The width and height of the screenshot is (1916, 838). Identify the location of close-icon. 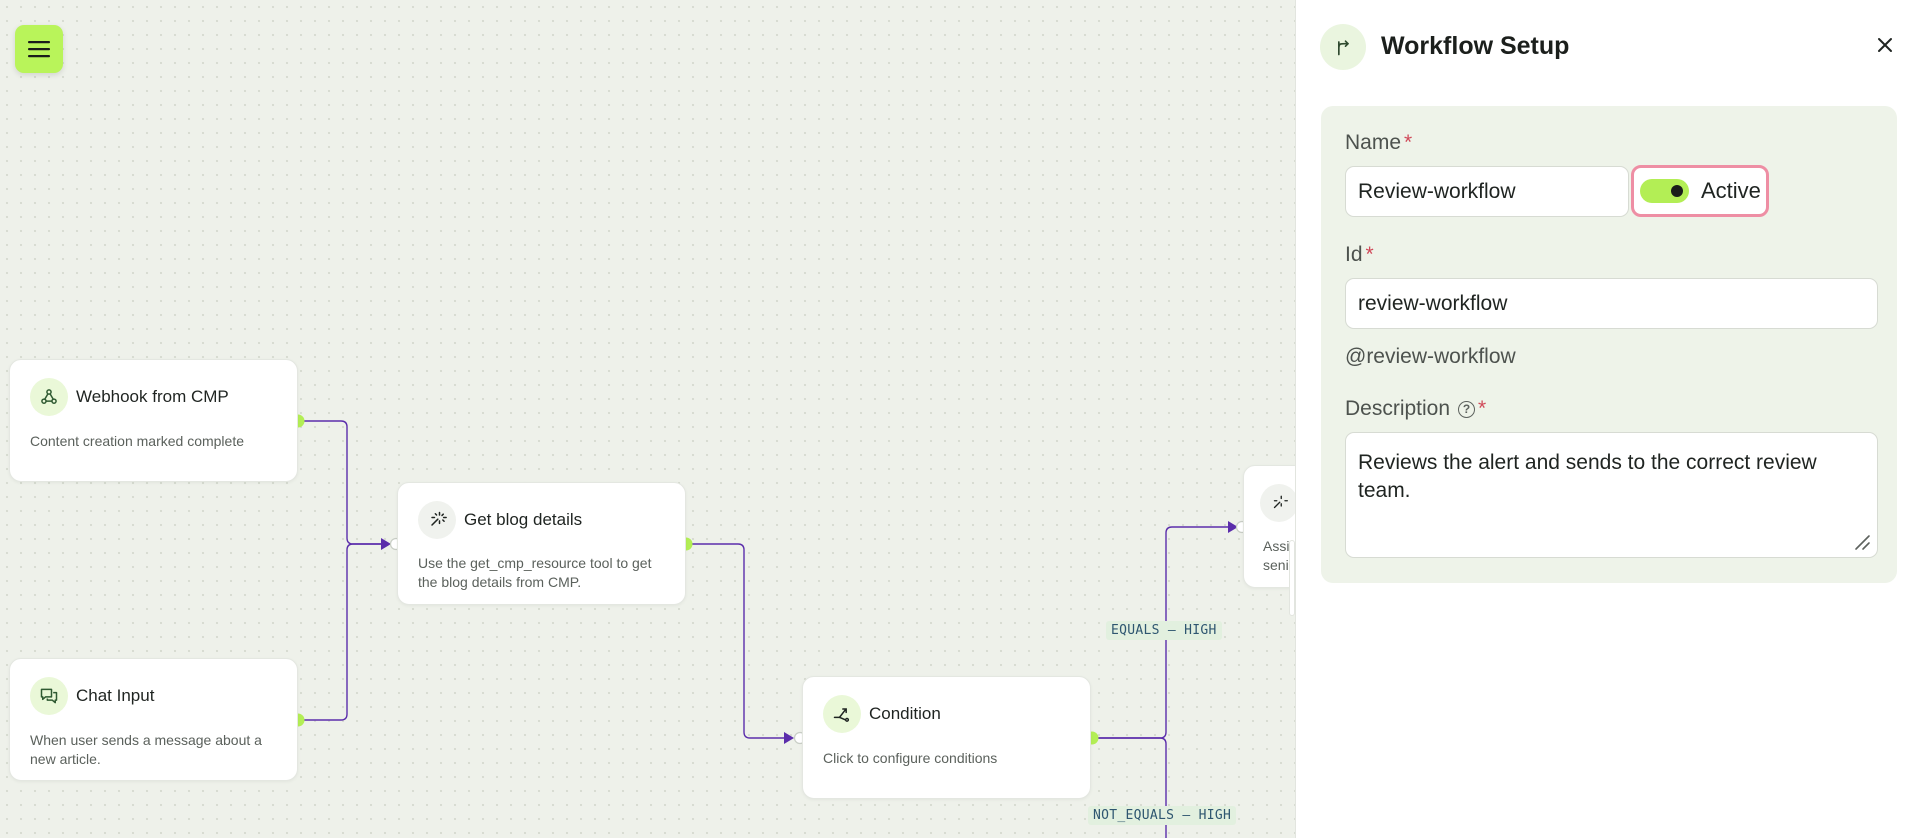
(1885, 45).